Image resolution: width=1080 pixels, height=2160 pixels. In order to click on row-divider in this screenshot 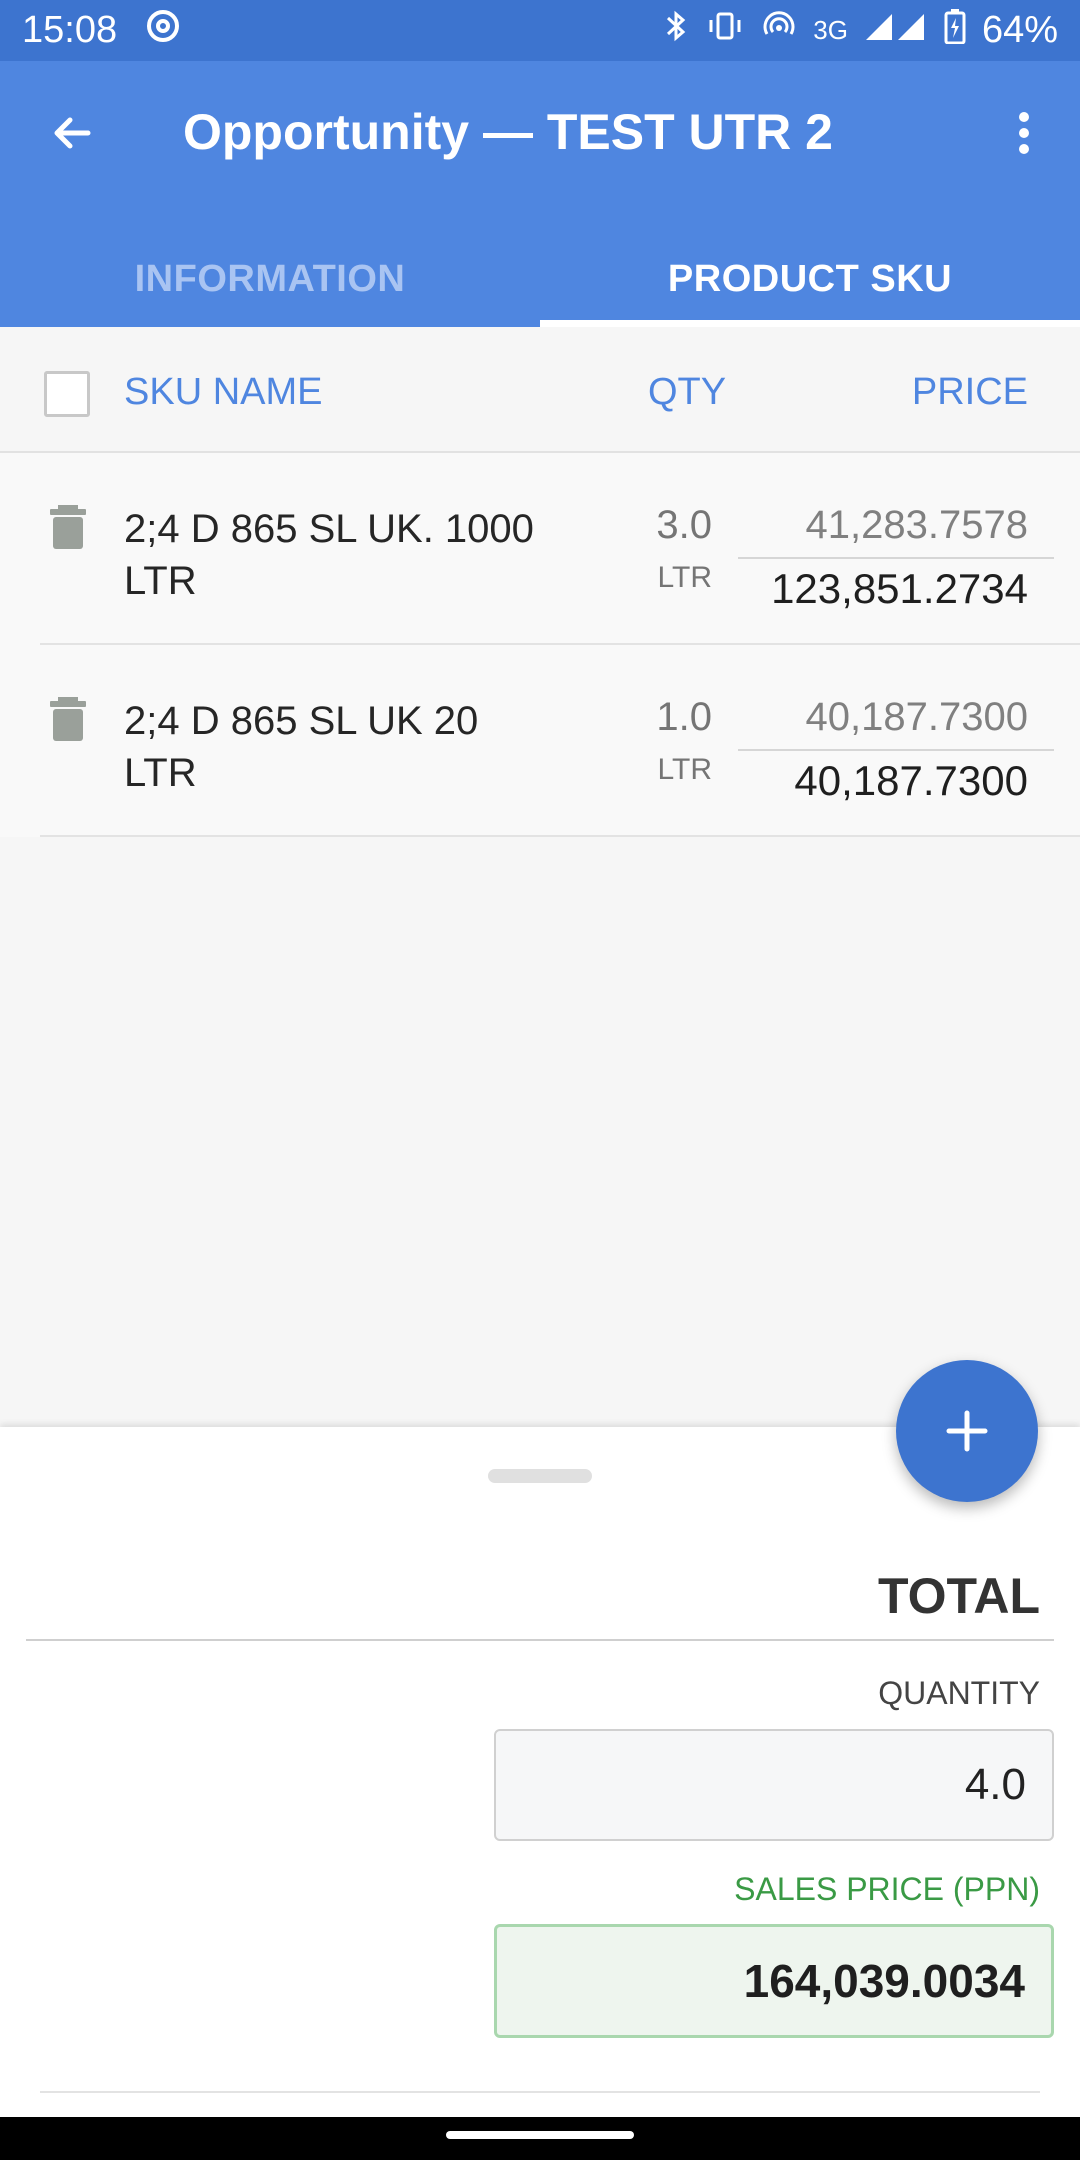, I will do `click(560, 836)`.